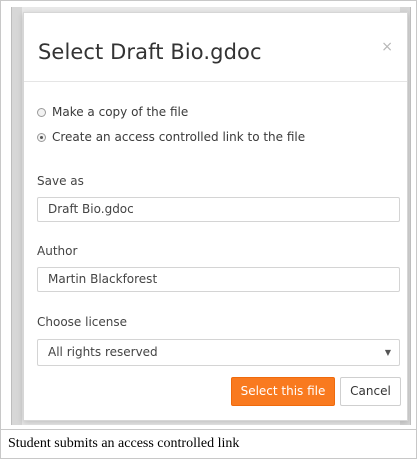 The width and height of the screenshot is (417, 459). Describe the element at coordinates (283, 391) in the screenshot. I see `select-file-button: Select this file` at that location.